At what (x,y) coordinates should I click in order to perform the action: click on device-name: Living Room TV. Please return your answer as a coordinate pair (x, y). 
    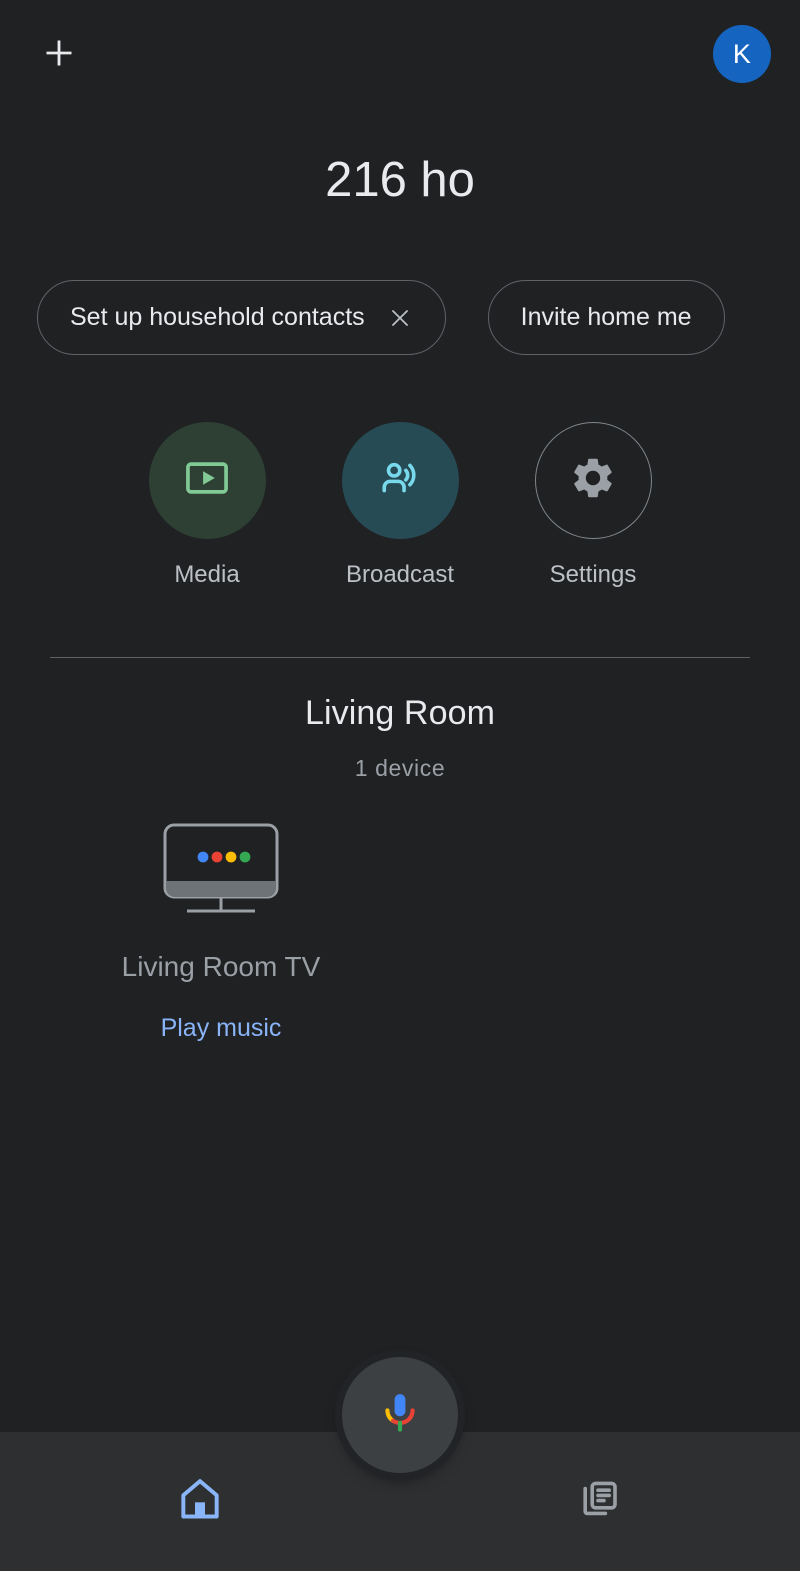
    Looking at the image, I should click on (221, 966).